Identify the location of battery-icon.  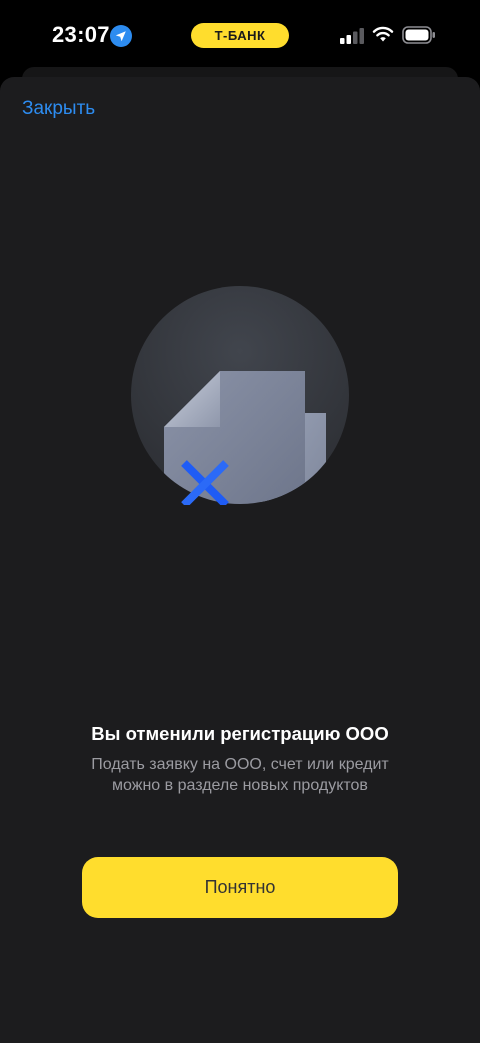
(418, 35).